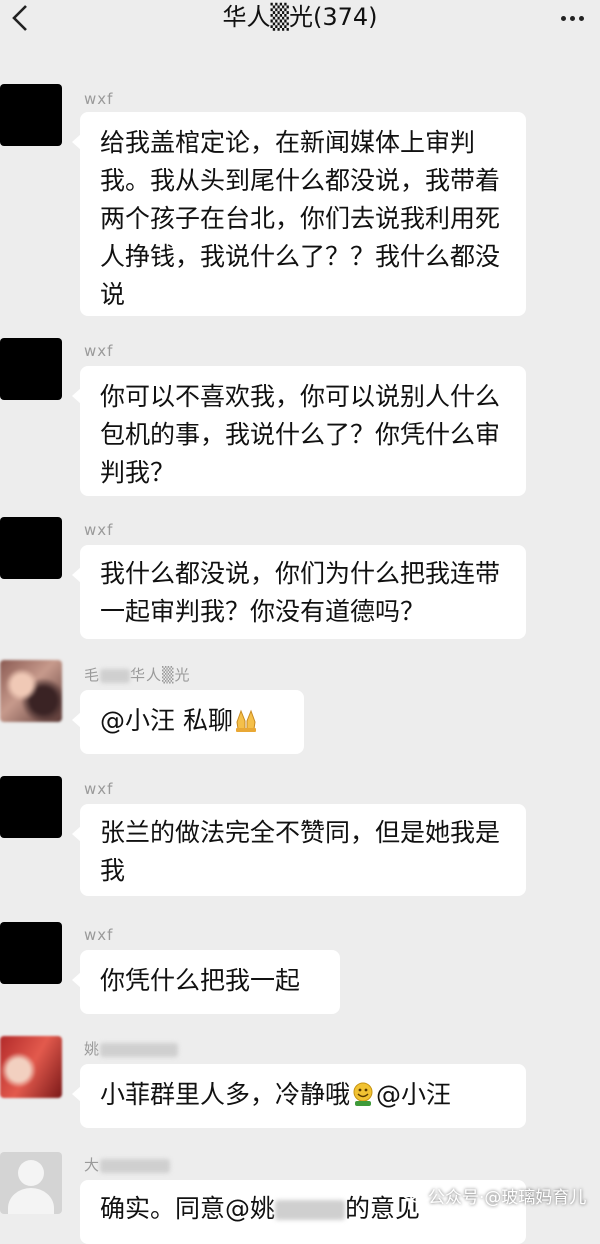 This screenshot has width=600, height=1244. What do you see at coordinates (245, 720) in the screenshot?
I see `folded-hands-emoji` at bounding box center [245, 720].